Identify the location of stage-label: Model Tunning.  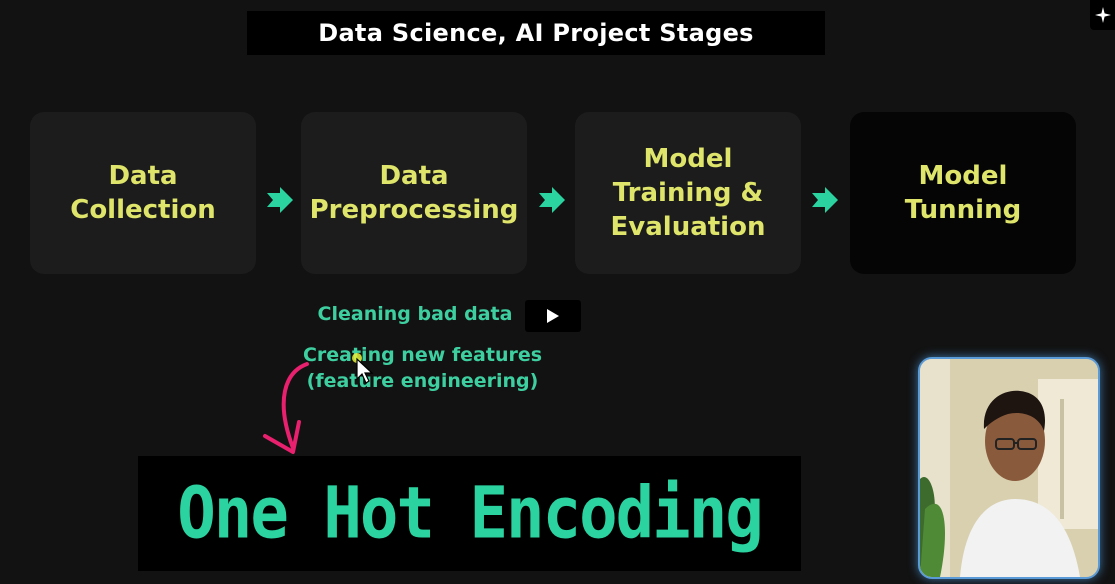
(963, 193).